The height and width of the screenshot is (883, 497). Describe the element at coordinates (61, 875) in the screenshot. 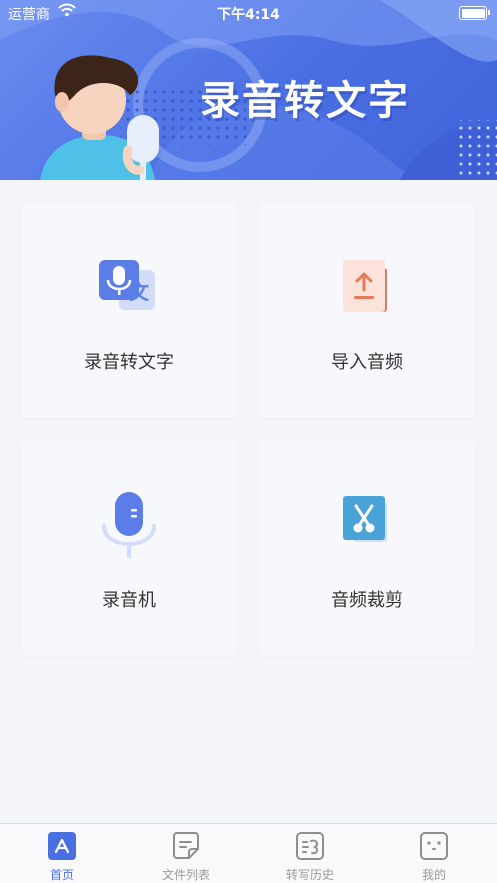

I see `tab-label: 首页` at that location.